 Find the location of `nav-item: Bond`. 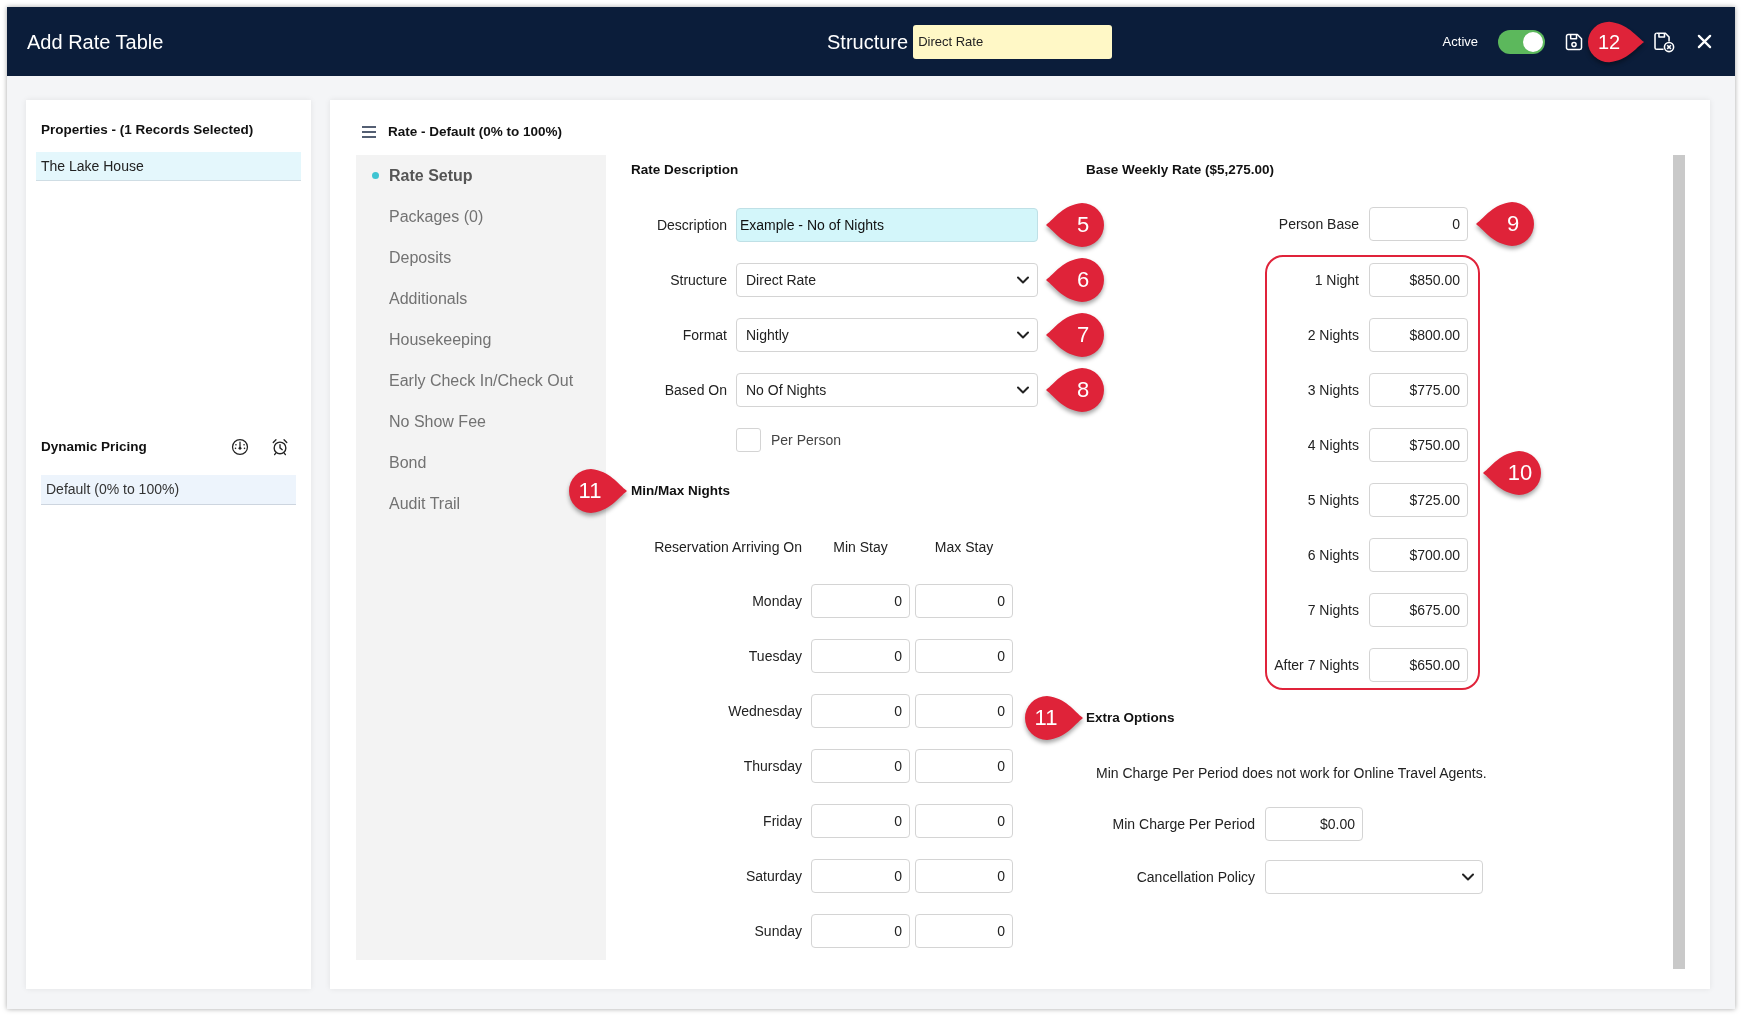

nav-item: Bond is located at coordinates (399, 462).